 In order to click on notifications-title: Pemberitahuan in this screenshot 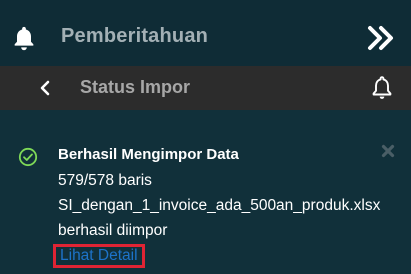, I will do `click(135, 36)`.